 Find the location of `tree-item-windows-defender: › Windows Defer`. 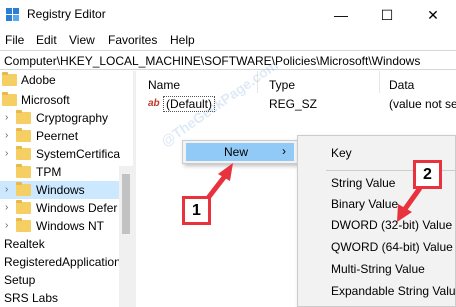

tree-item-windows-defender: › Windows Defer is located at coordinates (66, 208).